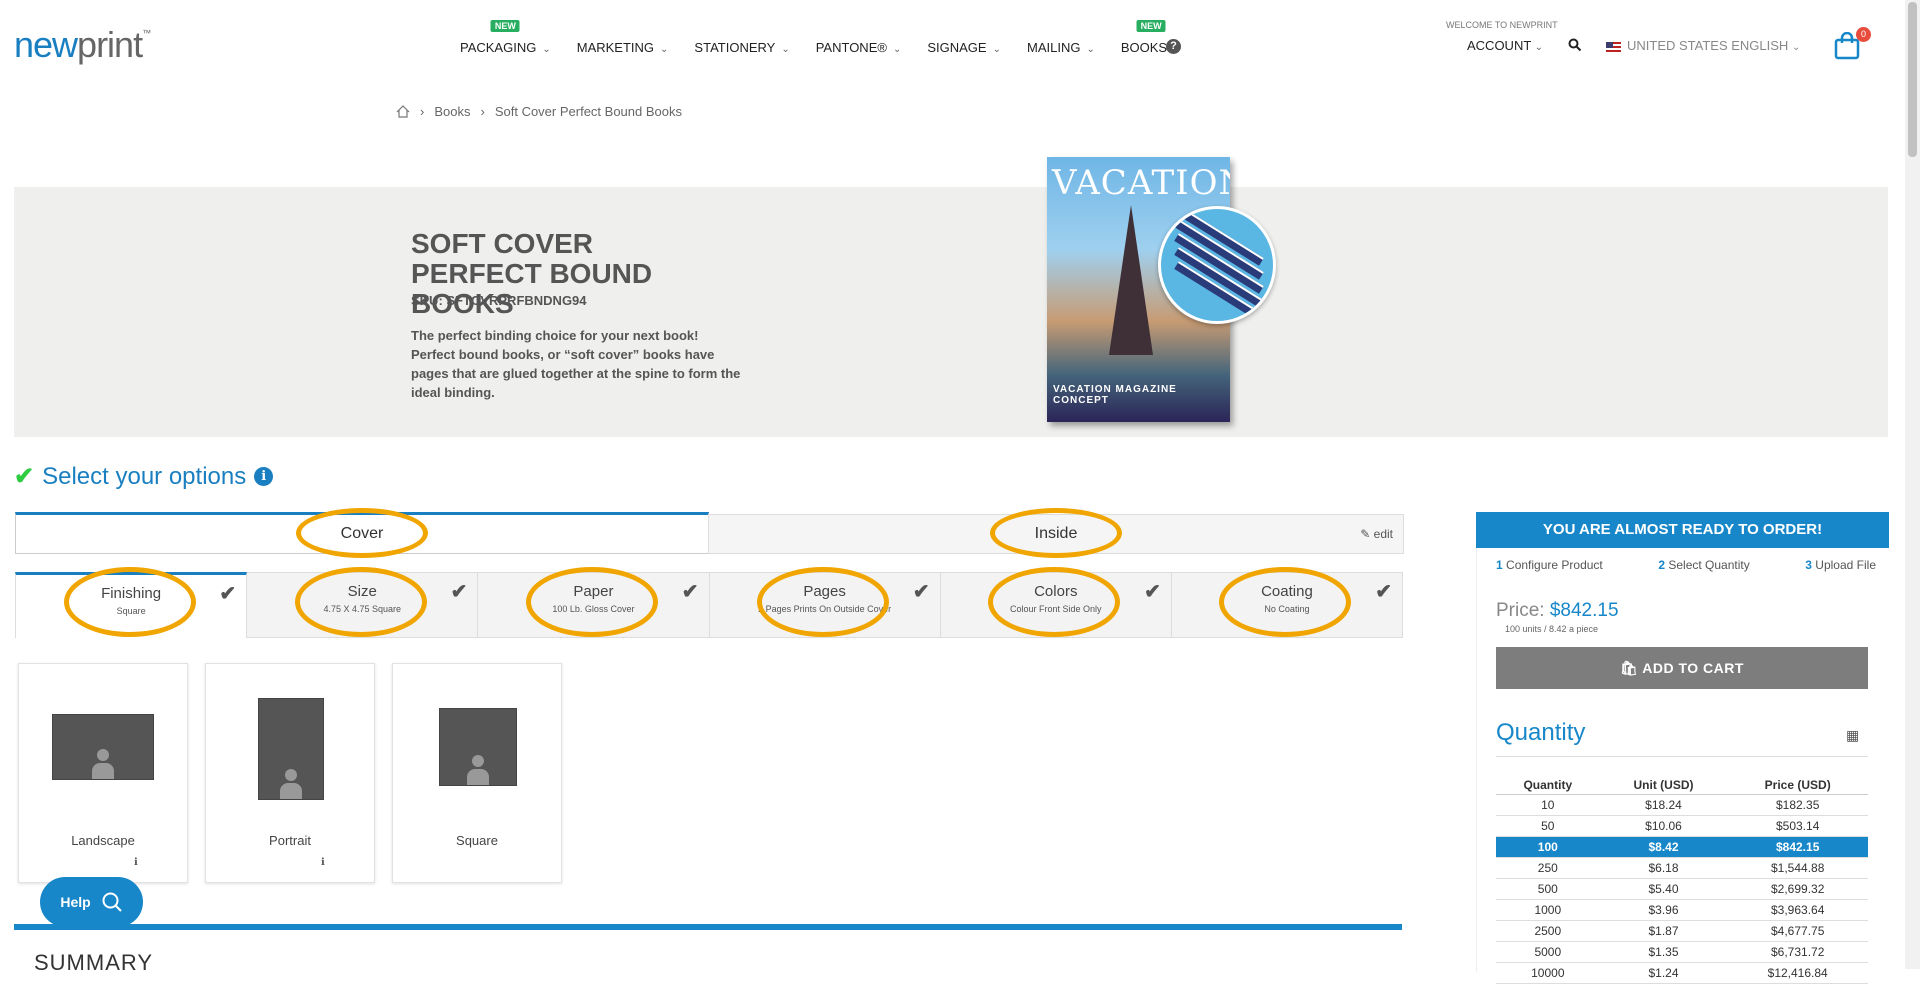 This screenshot has height=984, width=1920. What do you see at coordinates (1708, 45) in the screenshot?
I see `language-label: UNITED STATES ENGLISH` at bounding box center [1708, 45].